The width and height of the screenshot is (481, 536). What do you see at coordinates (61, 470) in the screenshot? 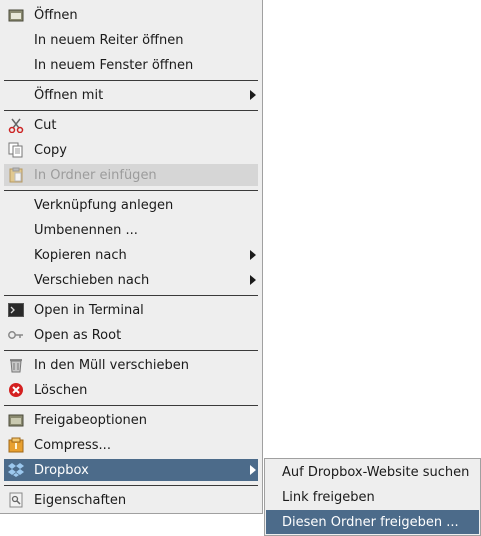
I see `menu-item-label: Dropbox` at bounding box center [61, 470].